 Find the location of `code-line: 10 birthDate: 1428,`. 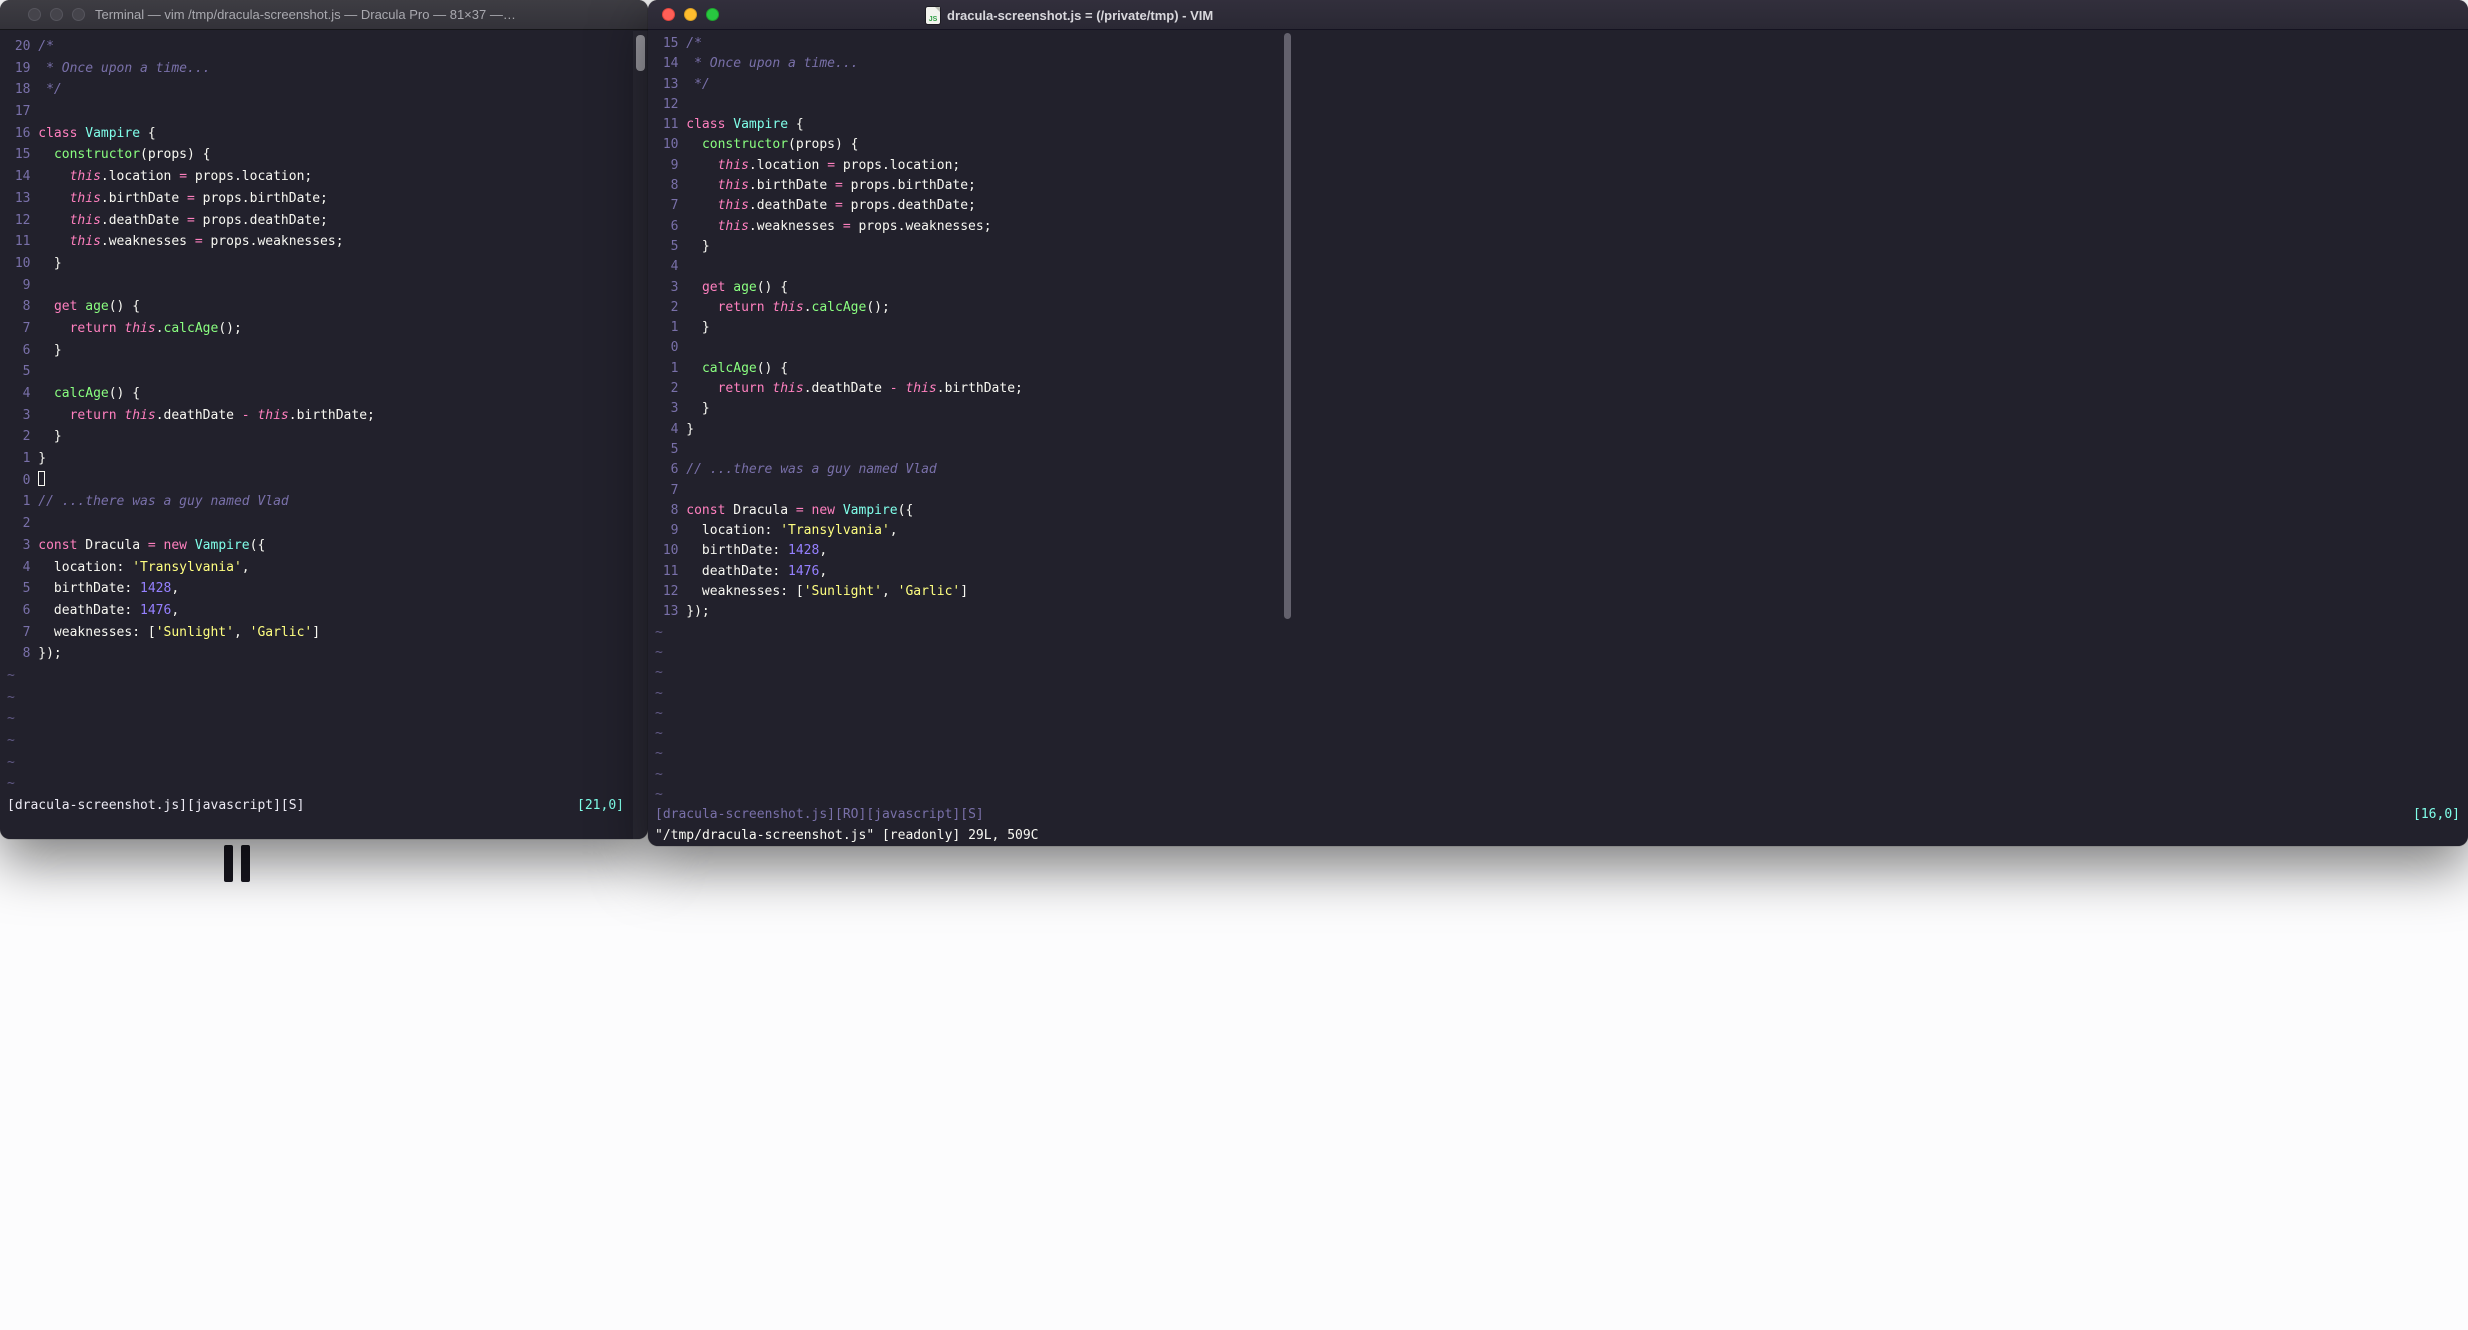

code-line: 10 birthDate: 1428, is located at coordinates (1561, 551).